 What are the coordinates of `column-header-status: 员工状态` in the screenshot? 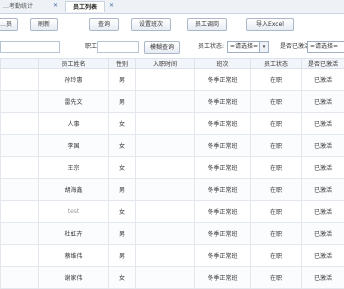 It's located at (276, 64).